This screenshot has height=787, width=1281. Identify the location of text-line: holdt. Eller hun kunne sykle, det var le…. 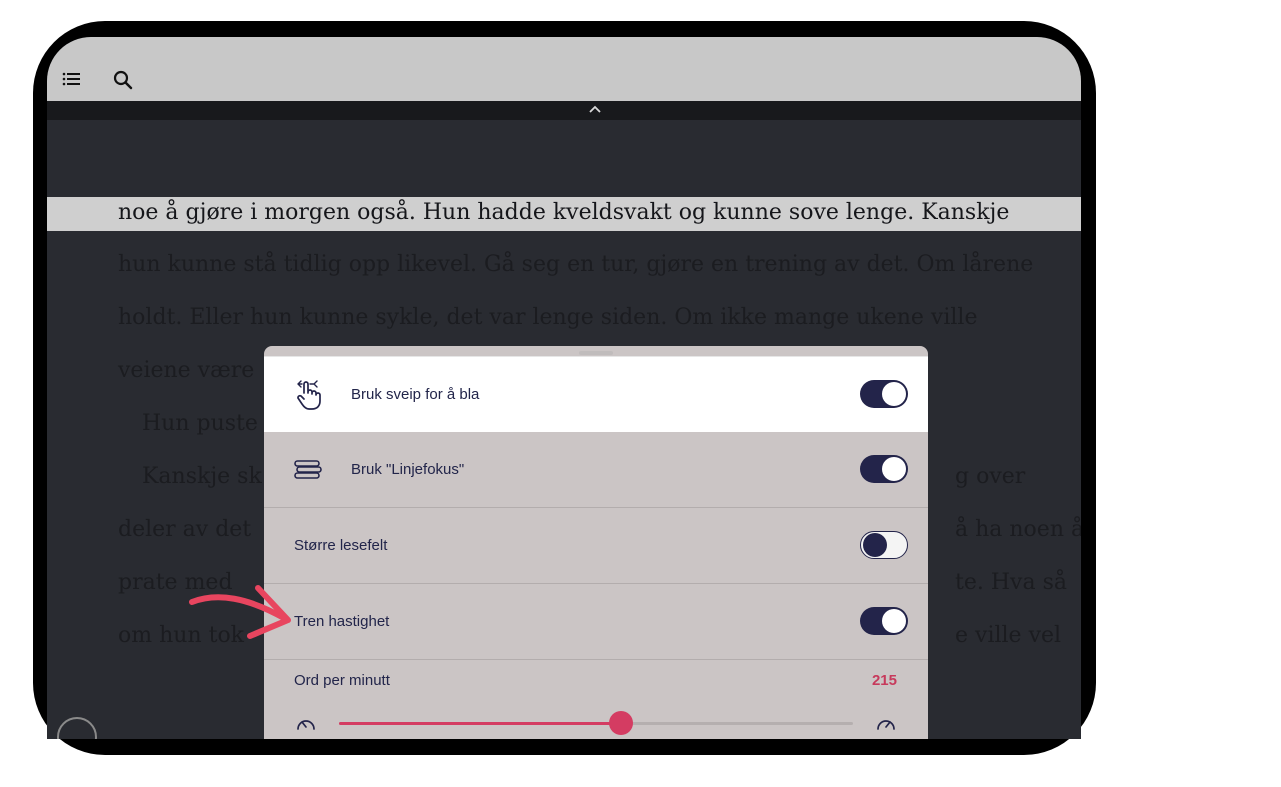
(548, 317).